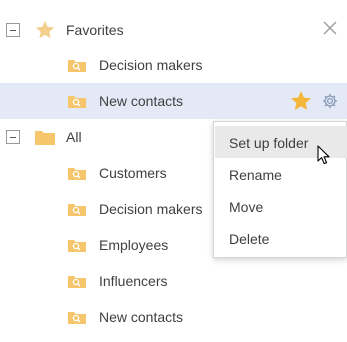 Image resolution: width=347 pixels, height=342 pixels. What do you see at coordinates (281, 206) in the screenshot?
I see `menu-item-move: Move` at bounding box center [281, 206].